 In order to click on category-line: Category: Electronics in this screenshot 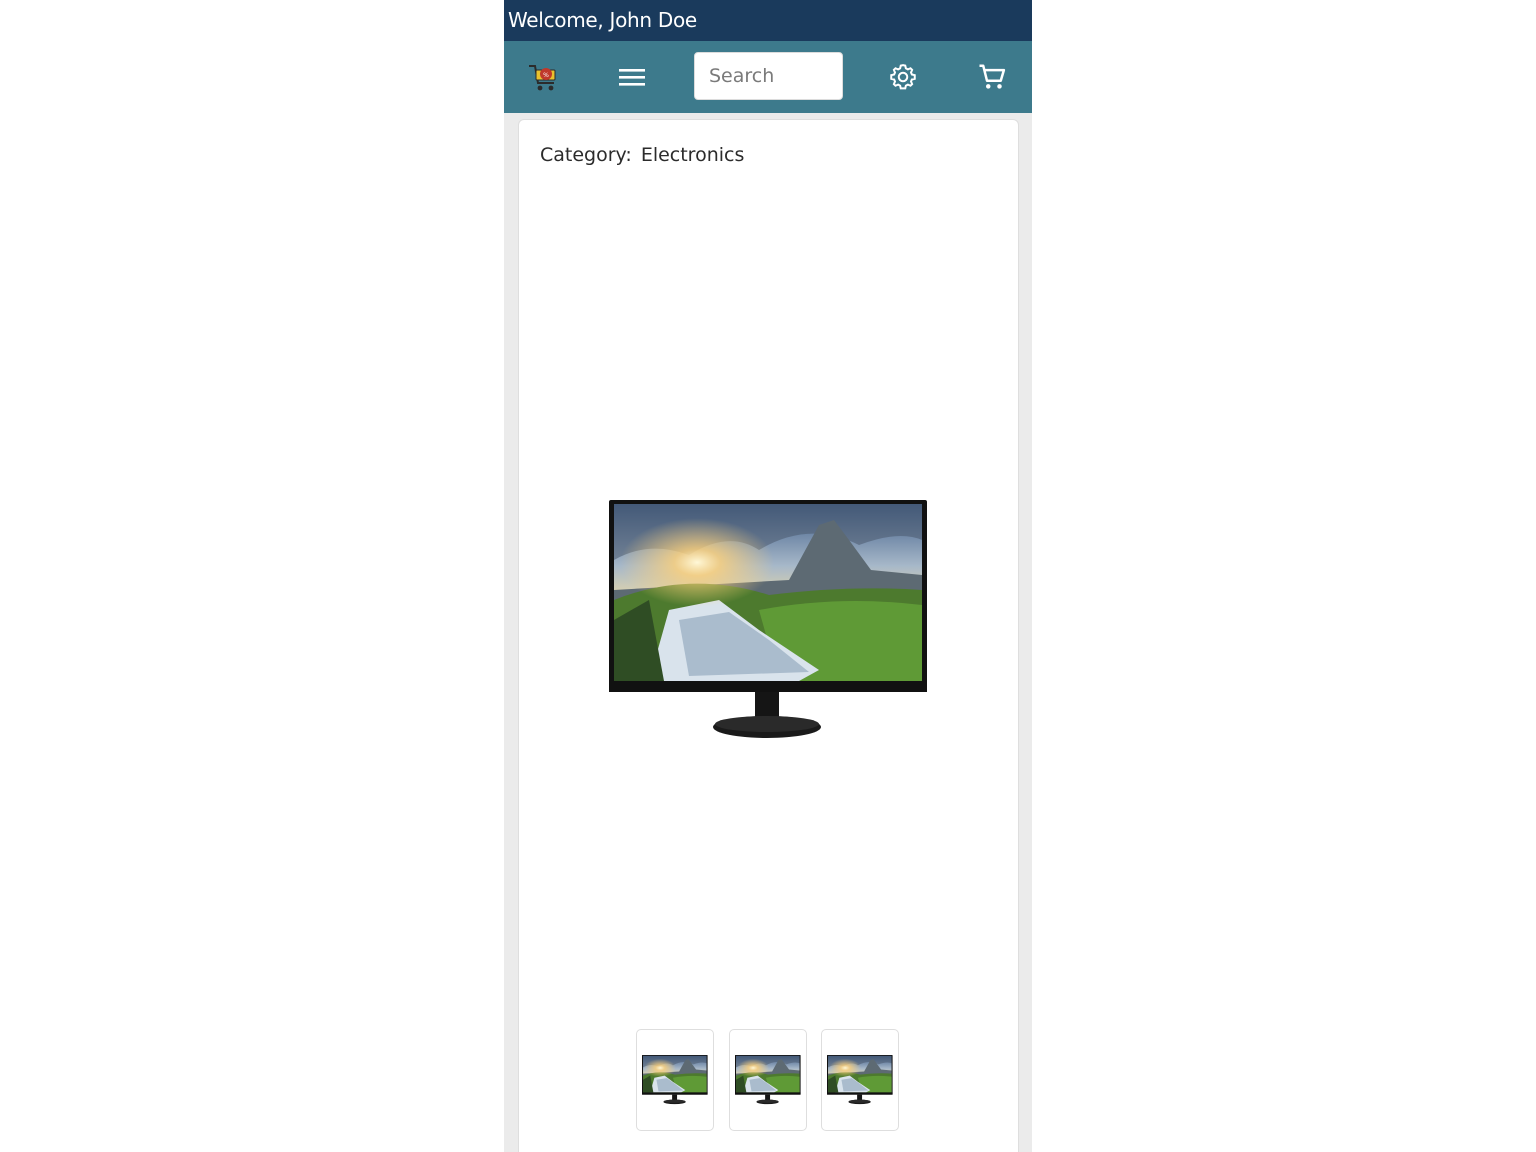, I will do `click(642, 155)`.